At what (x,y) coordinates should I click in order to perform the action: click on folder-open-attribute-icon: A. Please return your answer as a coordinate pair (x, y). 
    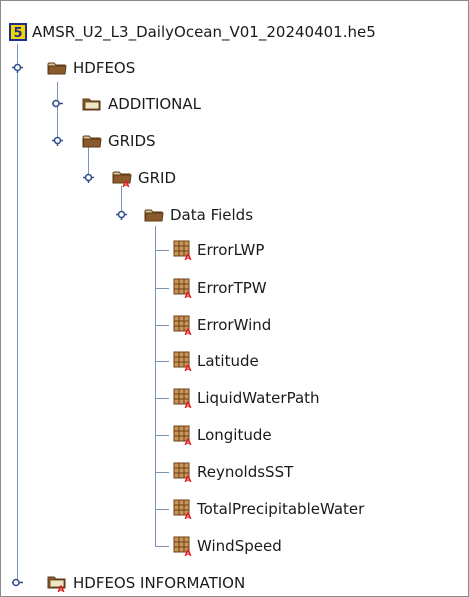
    Looking at the image, I should click on (122, 179).